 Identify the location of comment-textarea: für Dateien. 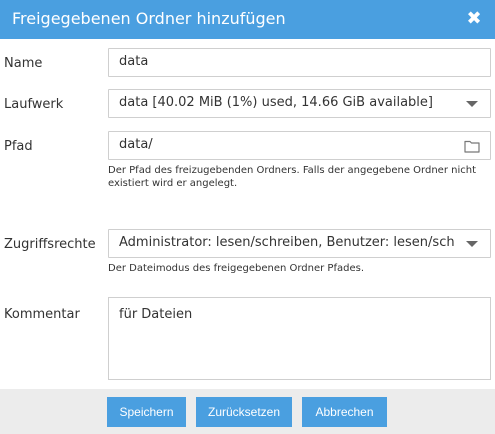
(299, 338).